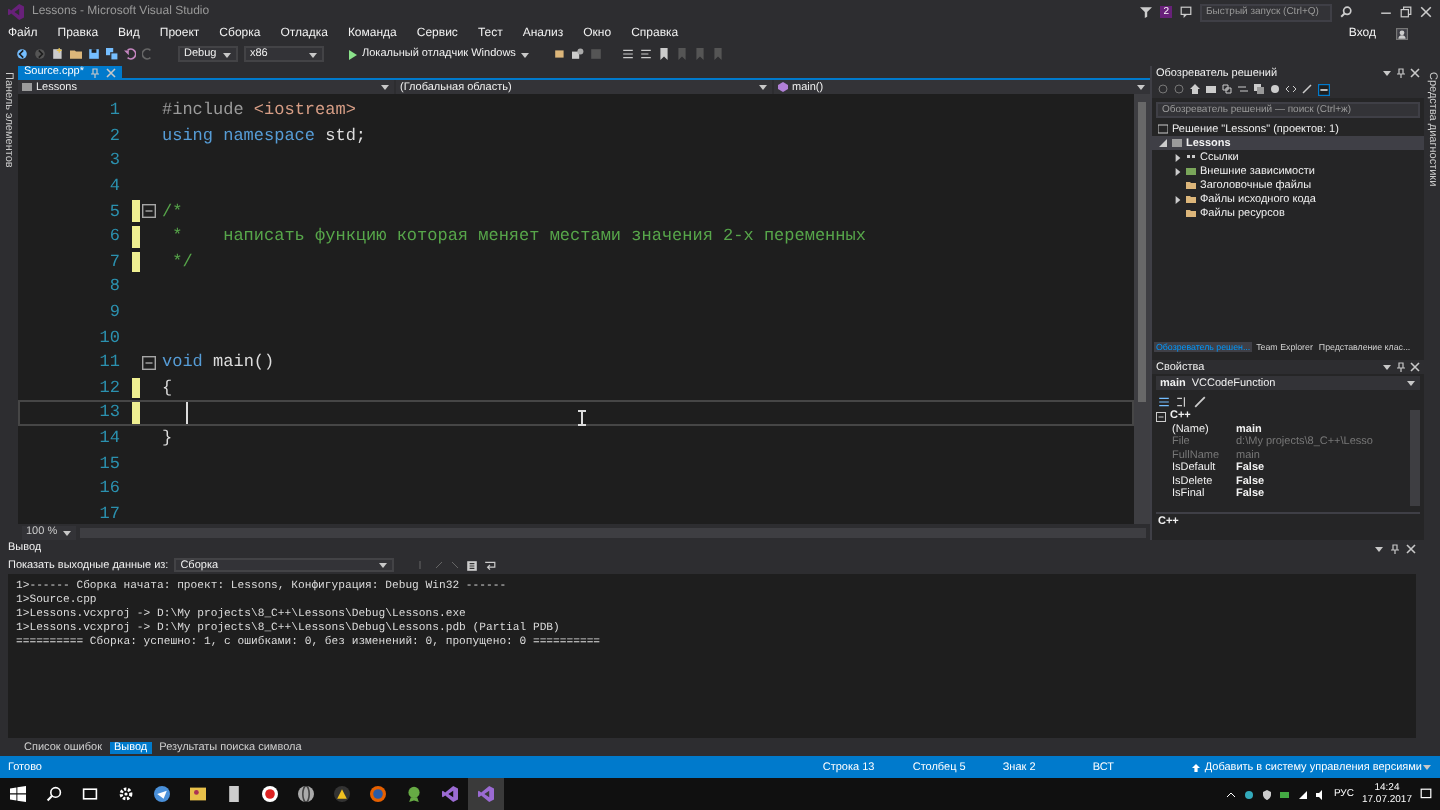 The image size is (1440, 810). What do you see at coordinates (472, 565) in the screenshot?
I see `clear-all-icon` at bounding box center [472, 565].